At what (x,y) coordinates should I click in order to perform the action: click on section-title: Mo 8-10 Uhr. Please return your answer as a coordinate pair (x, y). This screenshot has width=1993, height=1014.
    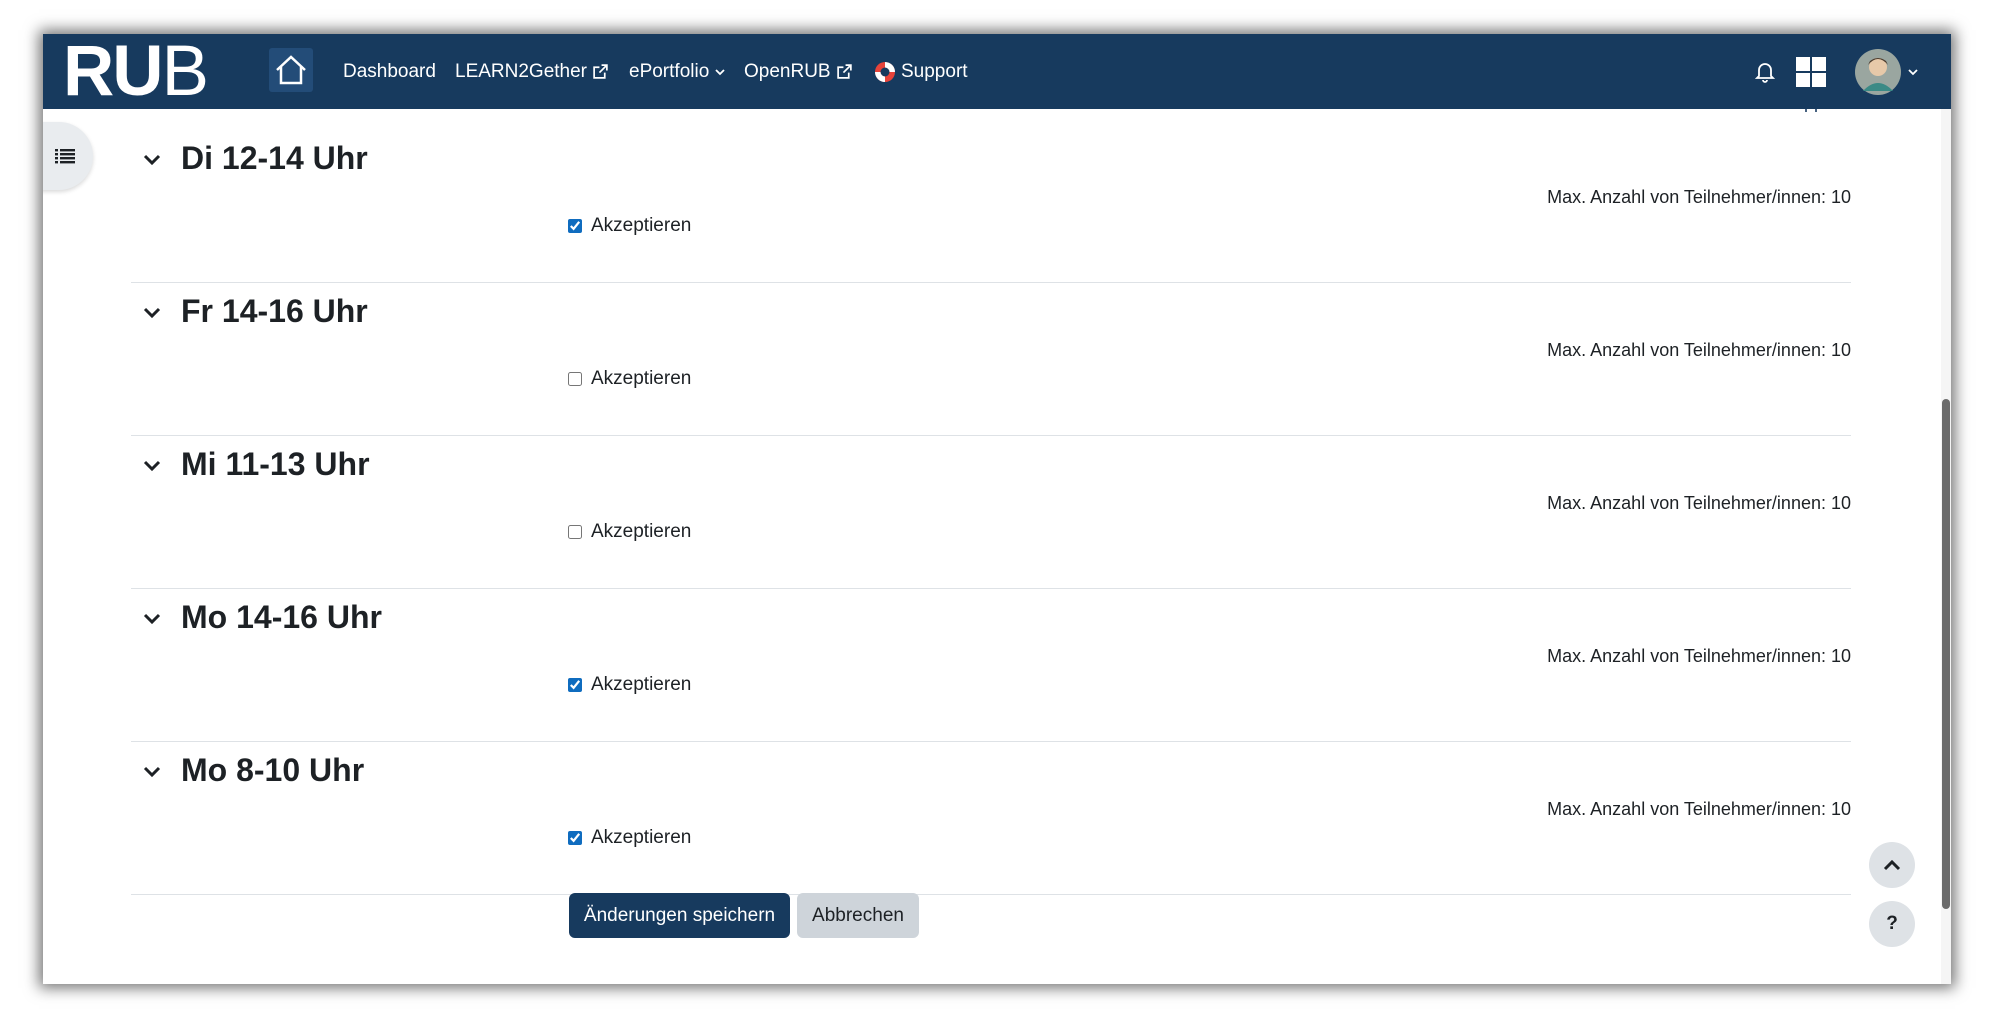
    Looking at the image, I should click on (273, 770).